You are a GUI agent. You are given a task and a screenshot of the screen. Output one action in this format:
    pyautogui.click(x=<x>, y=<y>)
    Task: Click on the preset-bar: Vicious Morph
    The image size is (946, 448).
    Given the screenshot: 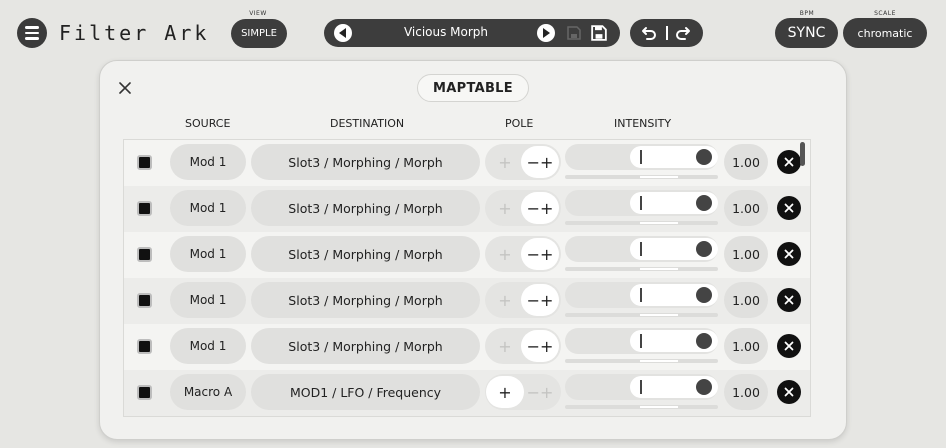 What is the action you would take?
    pyautogui.click(x=472, y=33)
    